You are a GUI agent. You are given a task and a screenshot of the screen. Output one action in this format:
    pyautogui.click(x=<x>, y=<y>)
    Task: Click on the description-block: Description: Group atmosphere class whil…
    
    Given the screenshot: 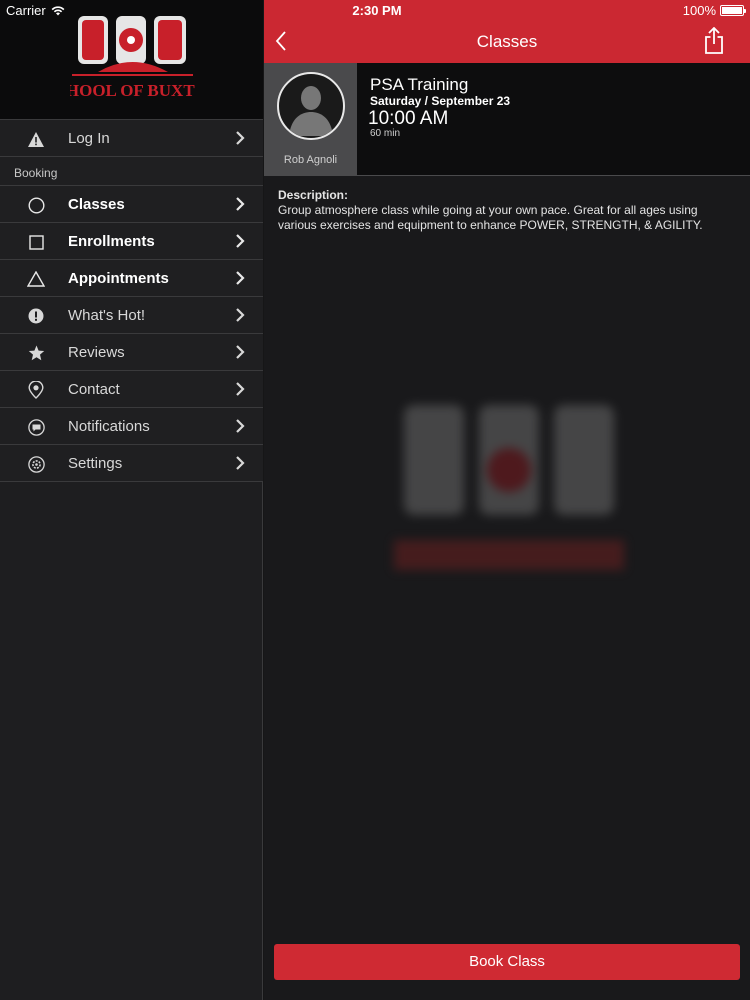 What is the action you would take?
    pyautogui.click(x=508, y=210)
    